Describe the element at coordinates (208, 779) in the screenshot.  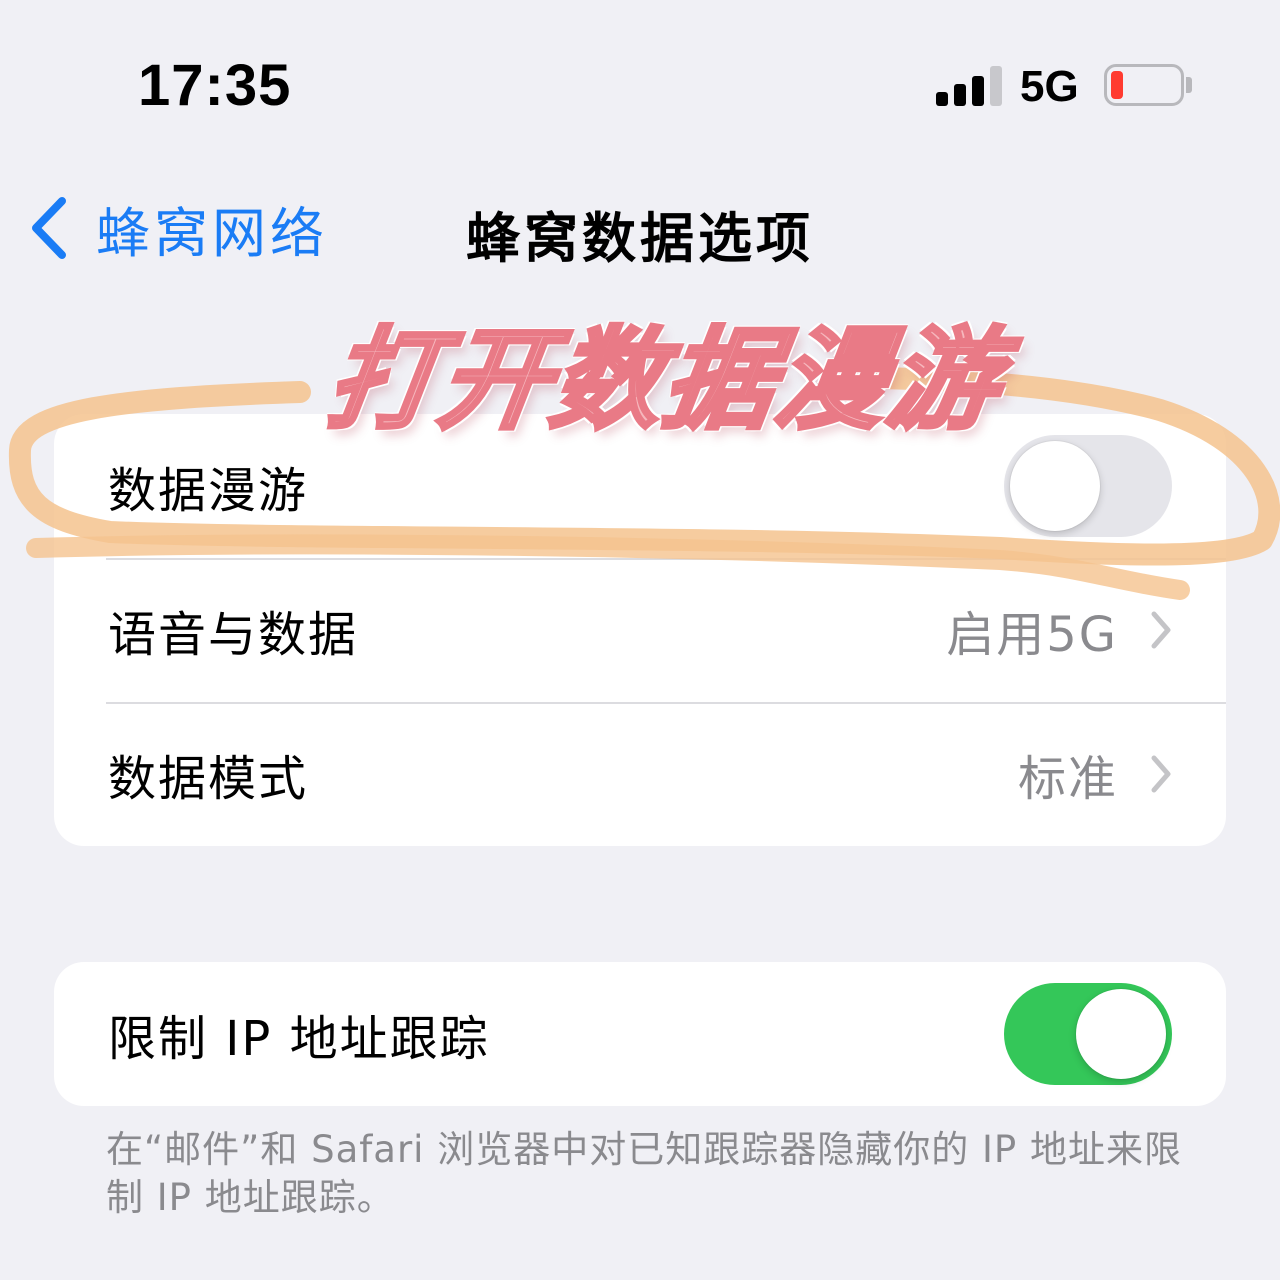
I see `data-mode-label: 数据模式` at that location.